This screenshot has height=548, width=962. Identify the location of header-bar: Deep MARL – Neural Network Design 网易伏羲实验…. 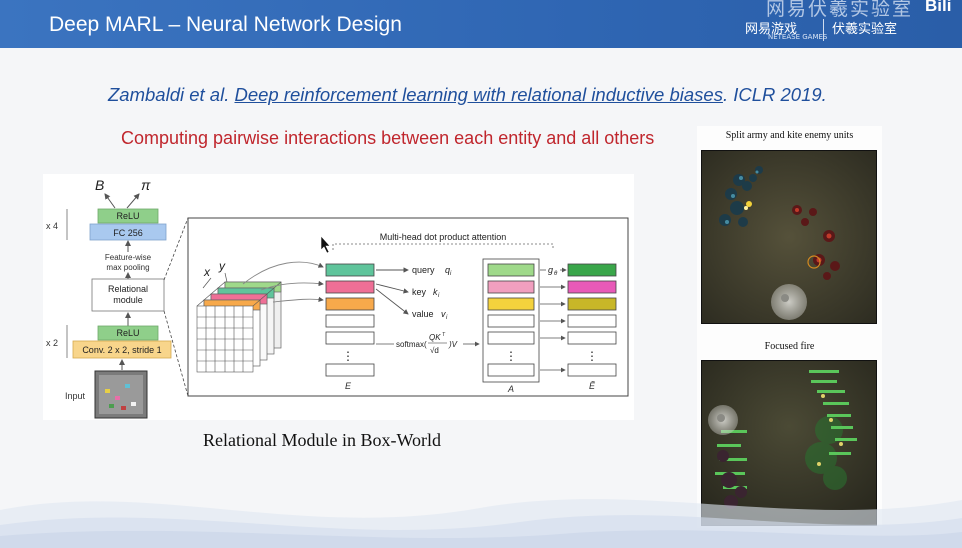
(481, 24).